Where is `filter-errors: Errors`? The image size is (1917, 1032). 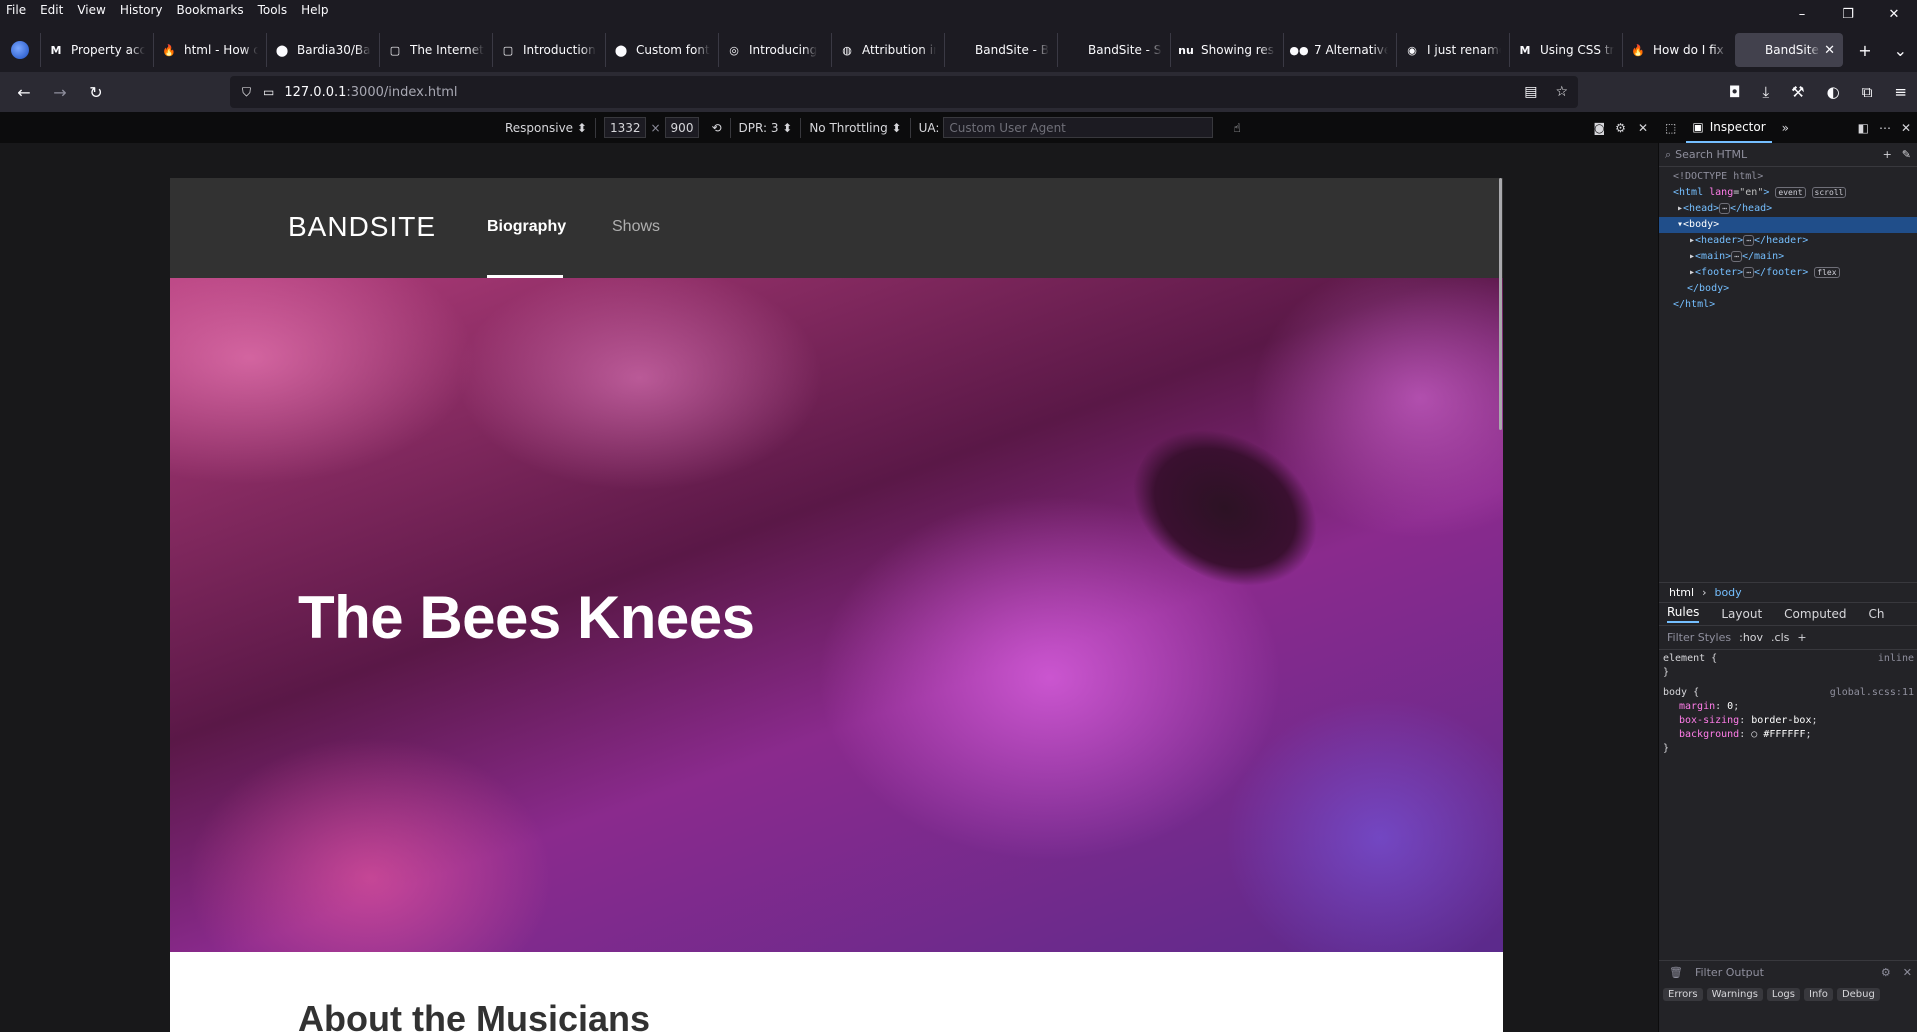
filter-errors: Errors is located at coordinates (1683, 994).